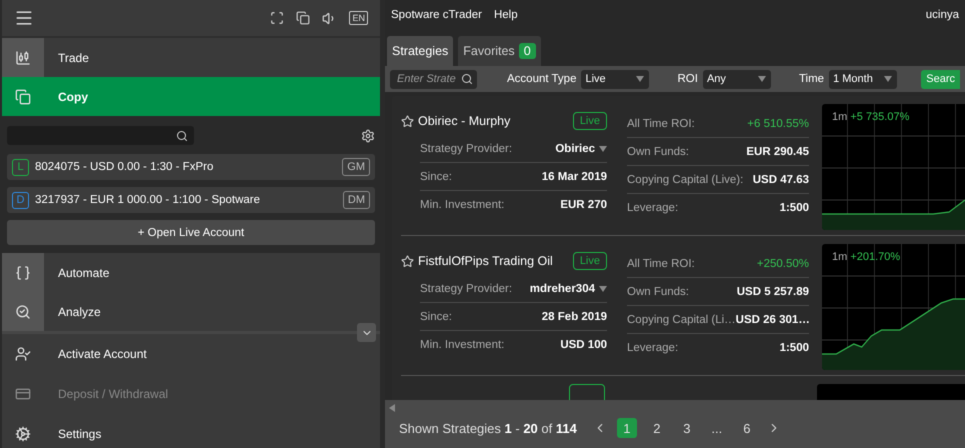 This screenshot has height=448, width=965. What do you see at coordinates (488, 428) in the screenshot?
I see `shown-count: Shown Strategies 1 - 20 of 114` at bounding box center [488, 428].